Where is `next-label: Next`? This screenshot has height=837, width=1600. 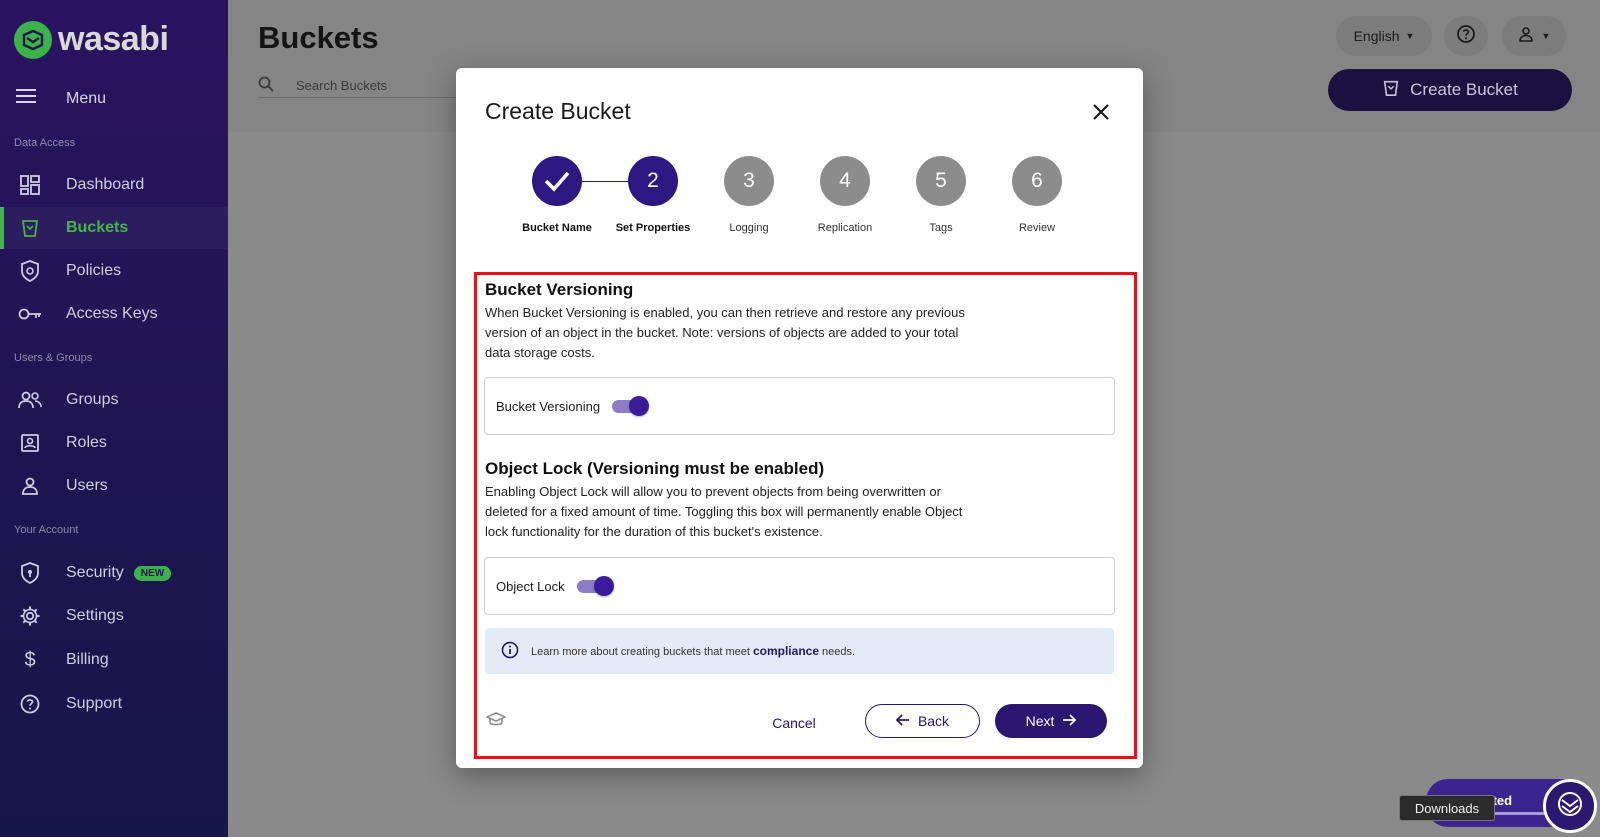 next-label: Next is located at coordinates (1040, 721).